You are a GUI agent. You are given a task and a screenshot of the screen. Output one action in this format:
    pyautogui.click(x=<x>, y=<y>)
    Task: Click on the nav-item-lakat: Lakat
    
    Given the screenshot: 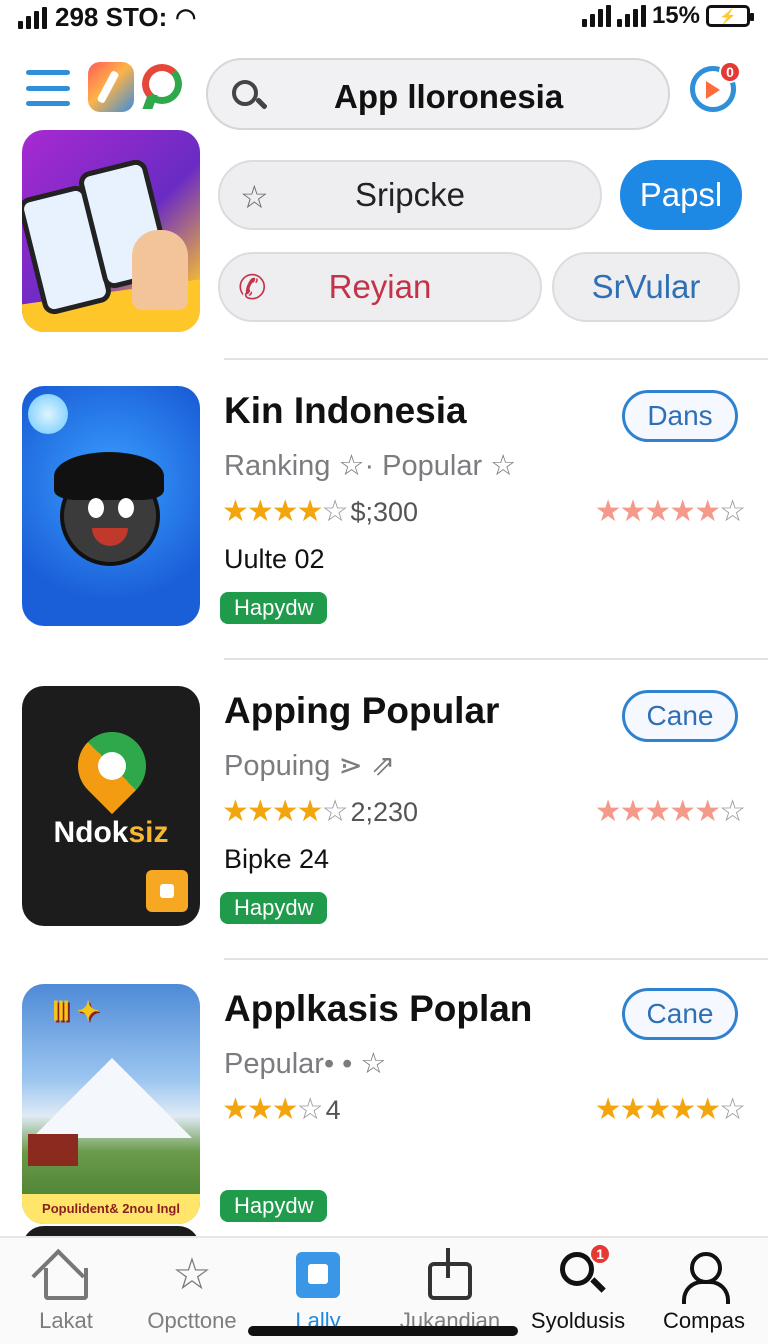 What is the action you would take?
    pyautogui.click(x=66, y=1291)
    